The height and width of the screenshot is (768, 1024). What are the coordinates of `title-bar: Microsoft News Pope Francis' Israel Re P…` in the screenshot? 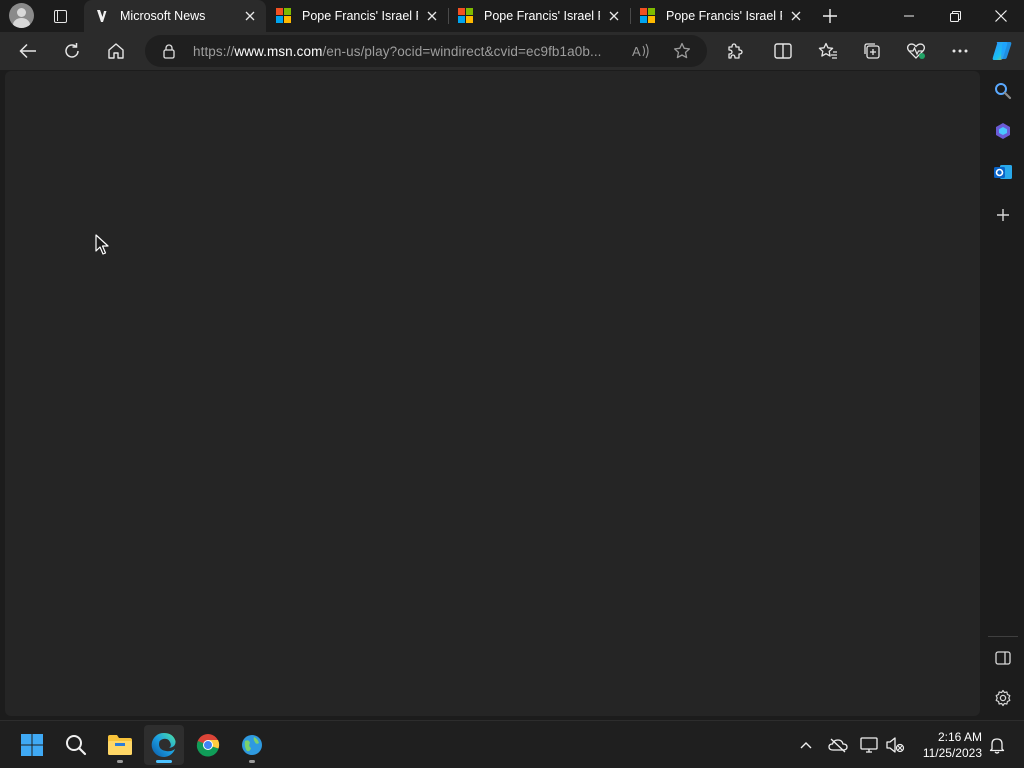 It's located at (512, 16).